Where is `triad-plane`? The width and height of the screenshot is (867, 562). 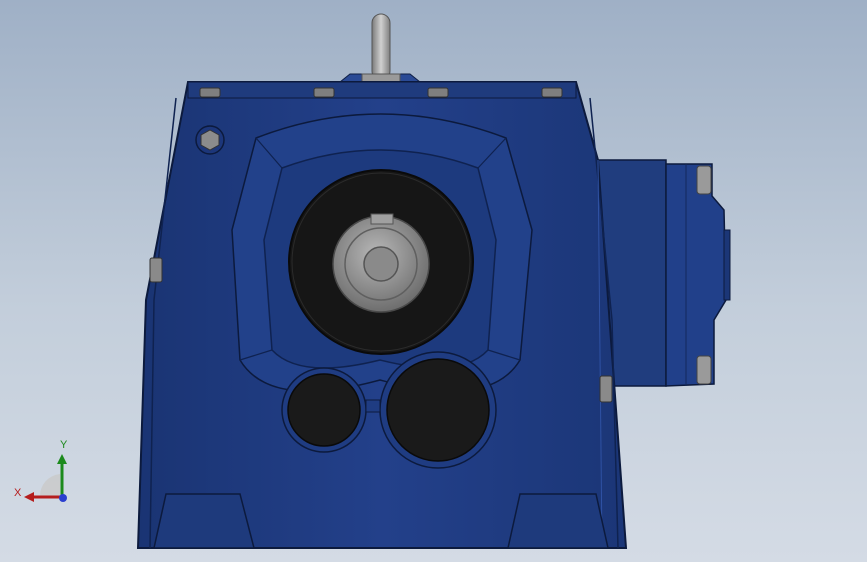 triad-plane is located at coordinates (49, 485).